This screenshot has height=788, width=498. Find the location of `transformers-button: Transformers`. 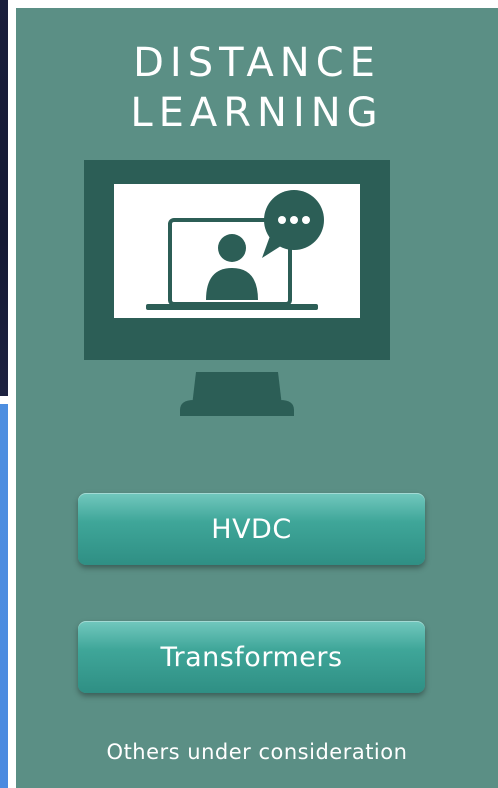

transformers-button: Transformers is located at coordinates (251, 657).